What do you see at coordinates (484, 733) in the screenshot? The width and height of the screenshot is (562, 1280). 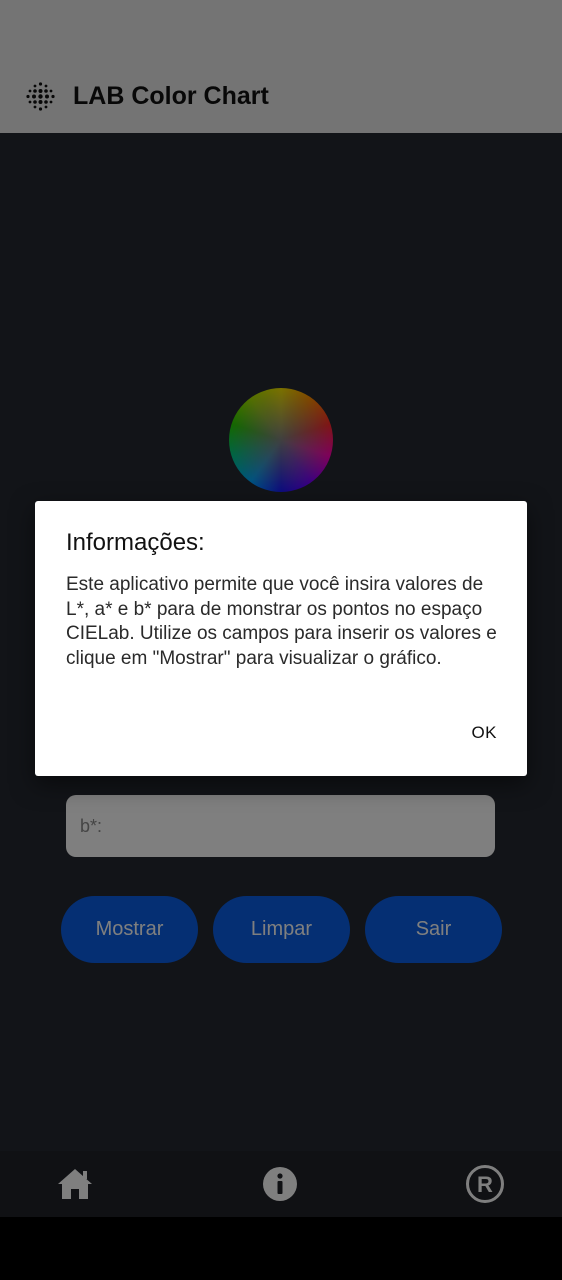 I see `ok-button: OK` at bounding box center [484, 733].